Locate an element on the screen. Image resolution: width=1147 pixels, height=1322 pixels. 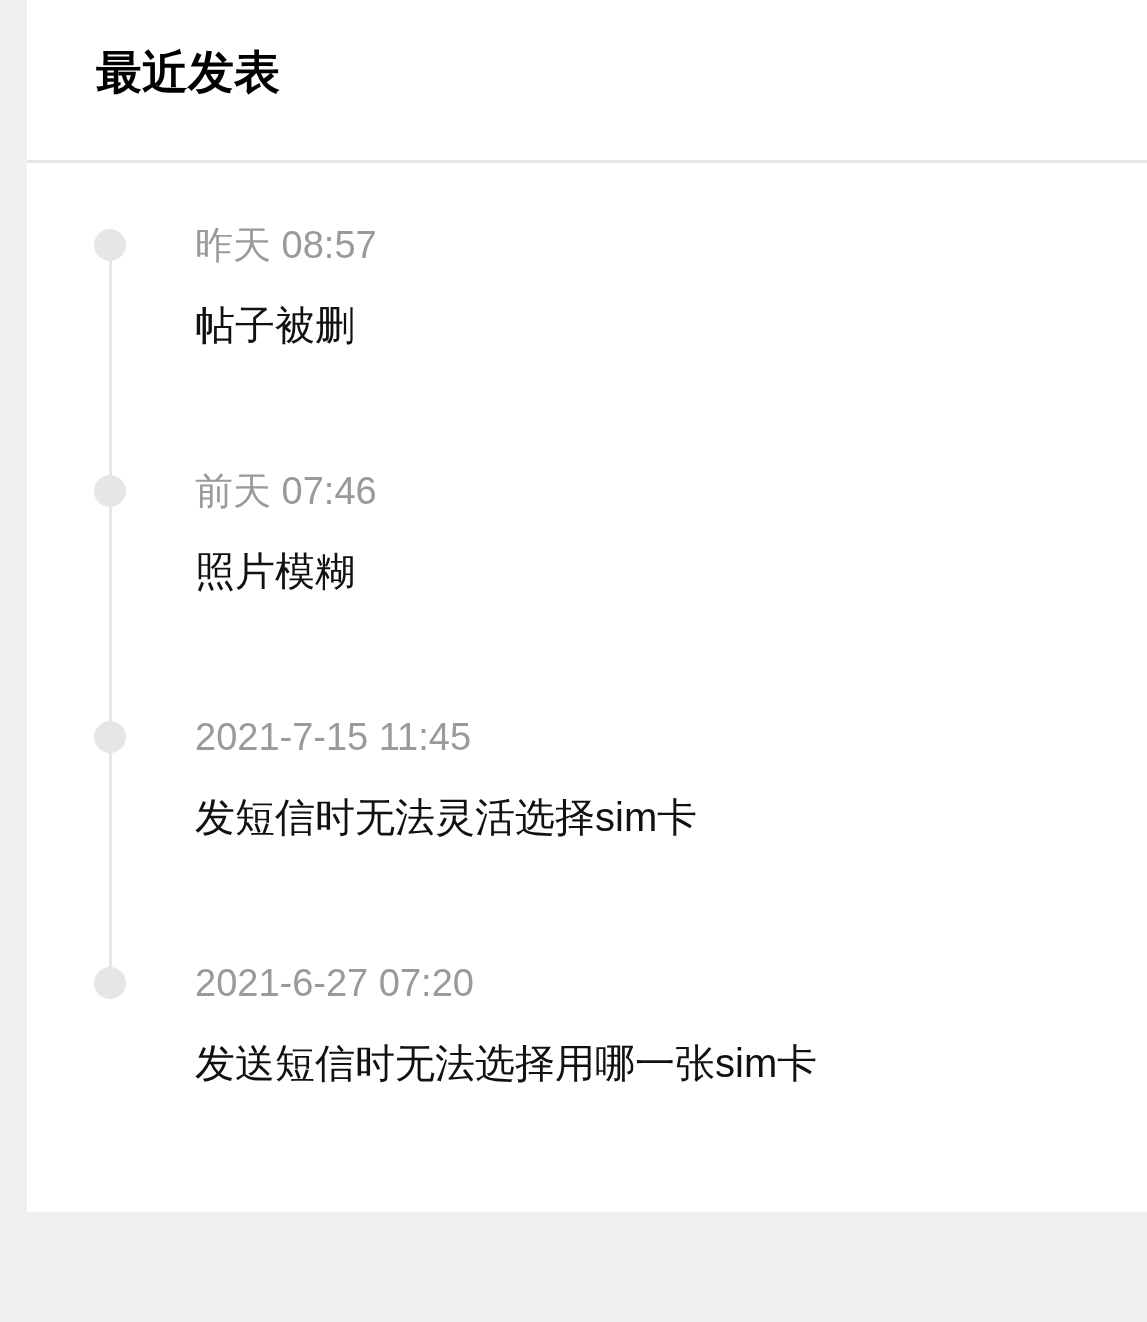
post-title: 发送短信时无法选择用哪一张sim卡 is located at coordinates (506, 1063).